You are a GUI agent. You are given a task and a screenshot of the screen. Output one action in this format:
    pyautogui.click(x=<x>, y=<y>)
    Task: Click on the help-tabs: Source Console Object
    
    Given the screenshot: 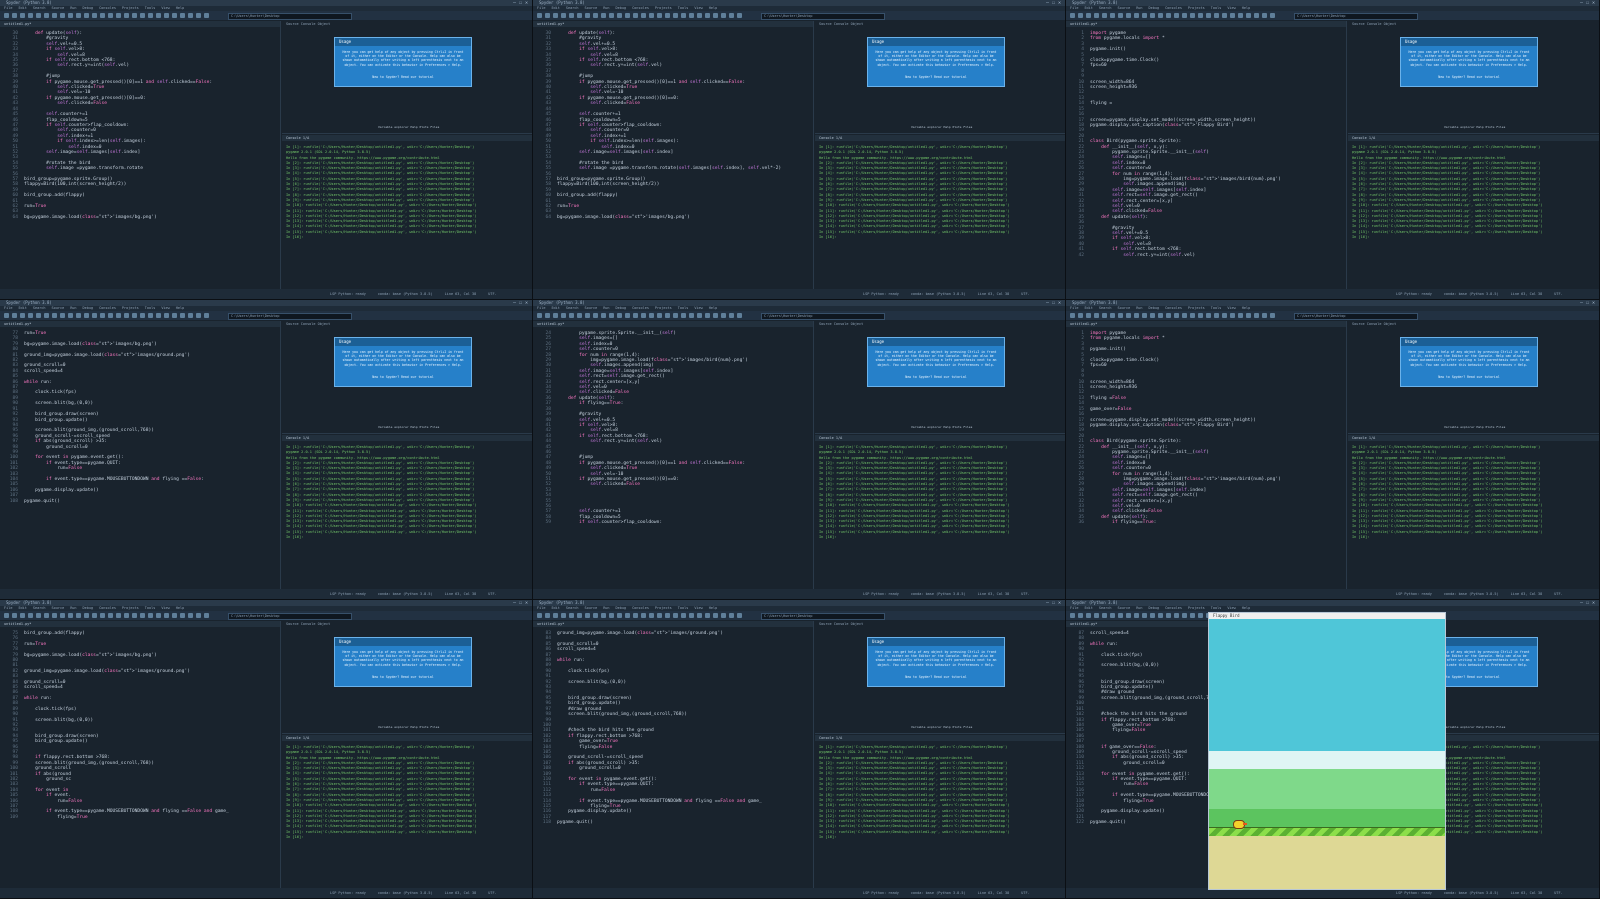 What is the action you would take?
    pyautogui.click(x=407, y=624)
    